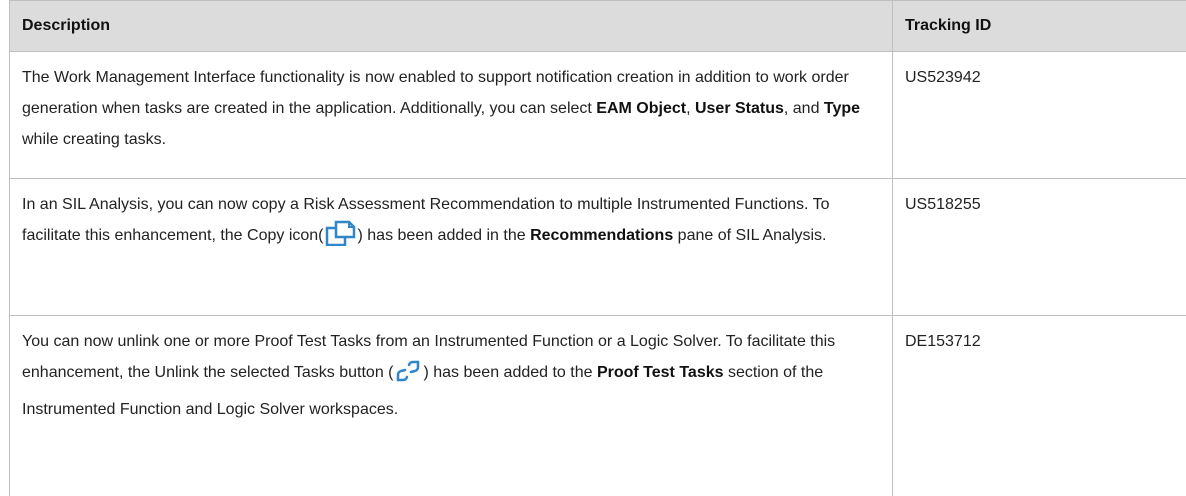 This screenshot has width=1186, height=496. I want to click on description-text: pane of SIL Analysis., so click(749, 235).